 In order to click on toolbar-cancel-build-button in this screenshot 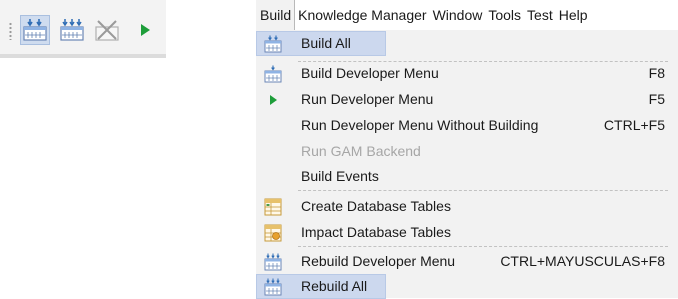, I will do `click(107, 30)`.